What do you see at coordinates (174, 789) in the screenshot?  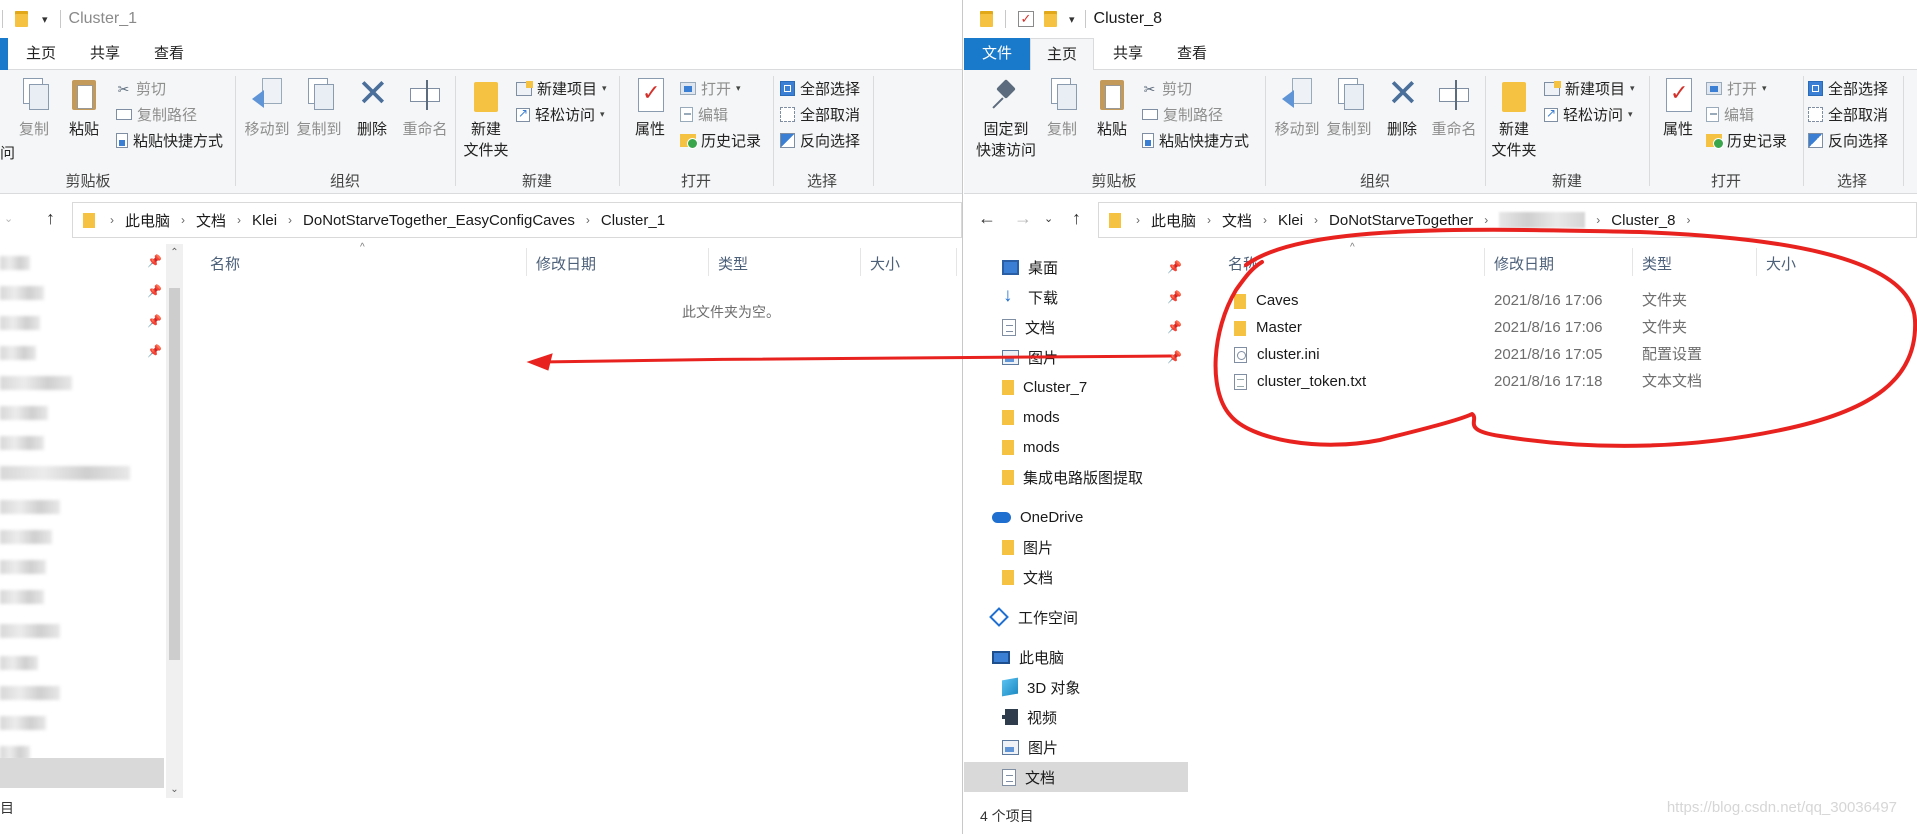 I see `scroll-down-icon: ⌄` at bounding box center [174, 789].